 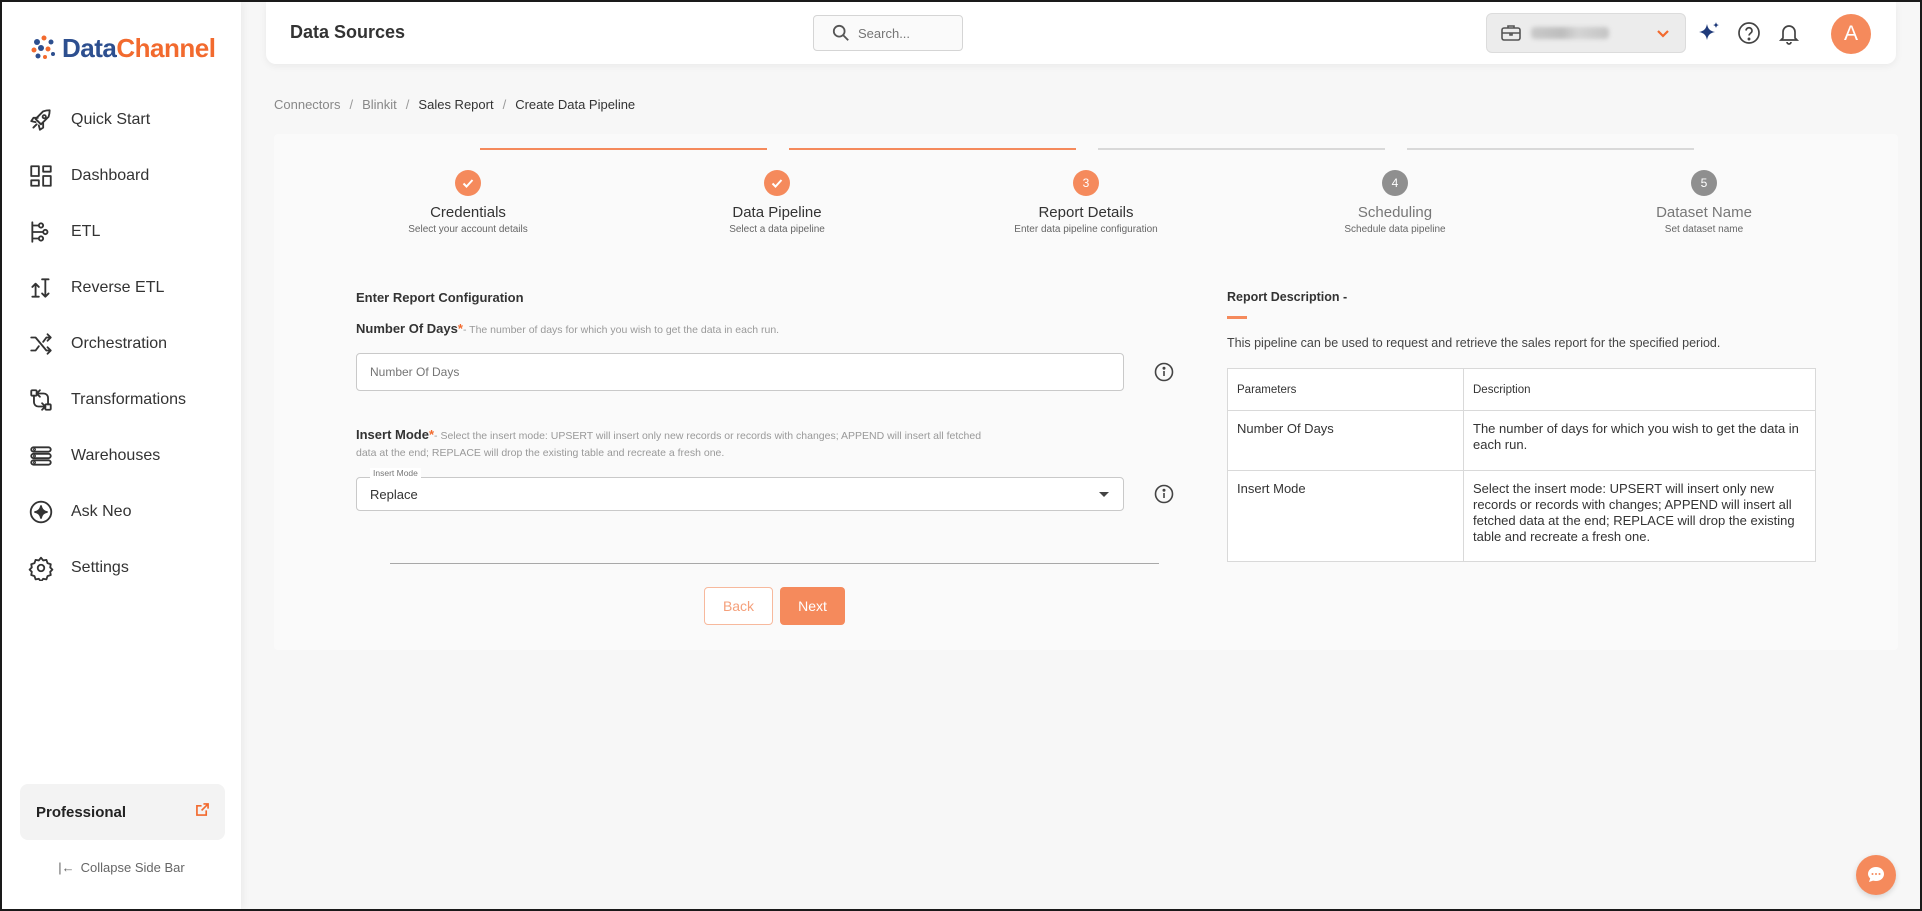 I want to click on insert-mode-value: Replace, so click(x=394, y=494).